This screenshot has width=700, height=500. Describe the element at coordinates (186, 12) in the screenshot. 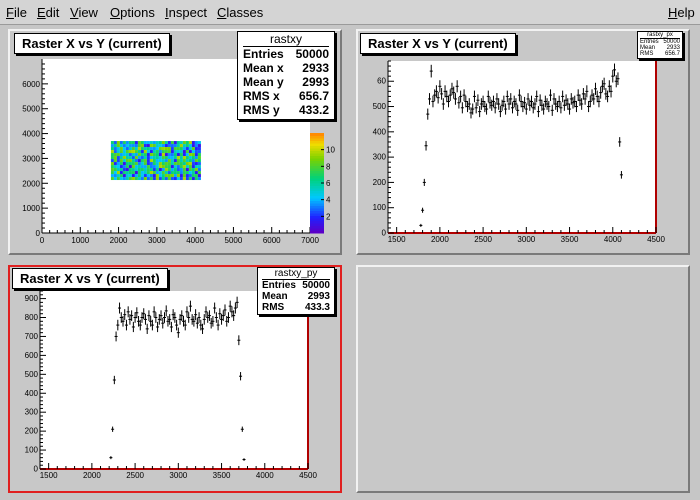

I see `menu-inspect: Inspect` at that location.